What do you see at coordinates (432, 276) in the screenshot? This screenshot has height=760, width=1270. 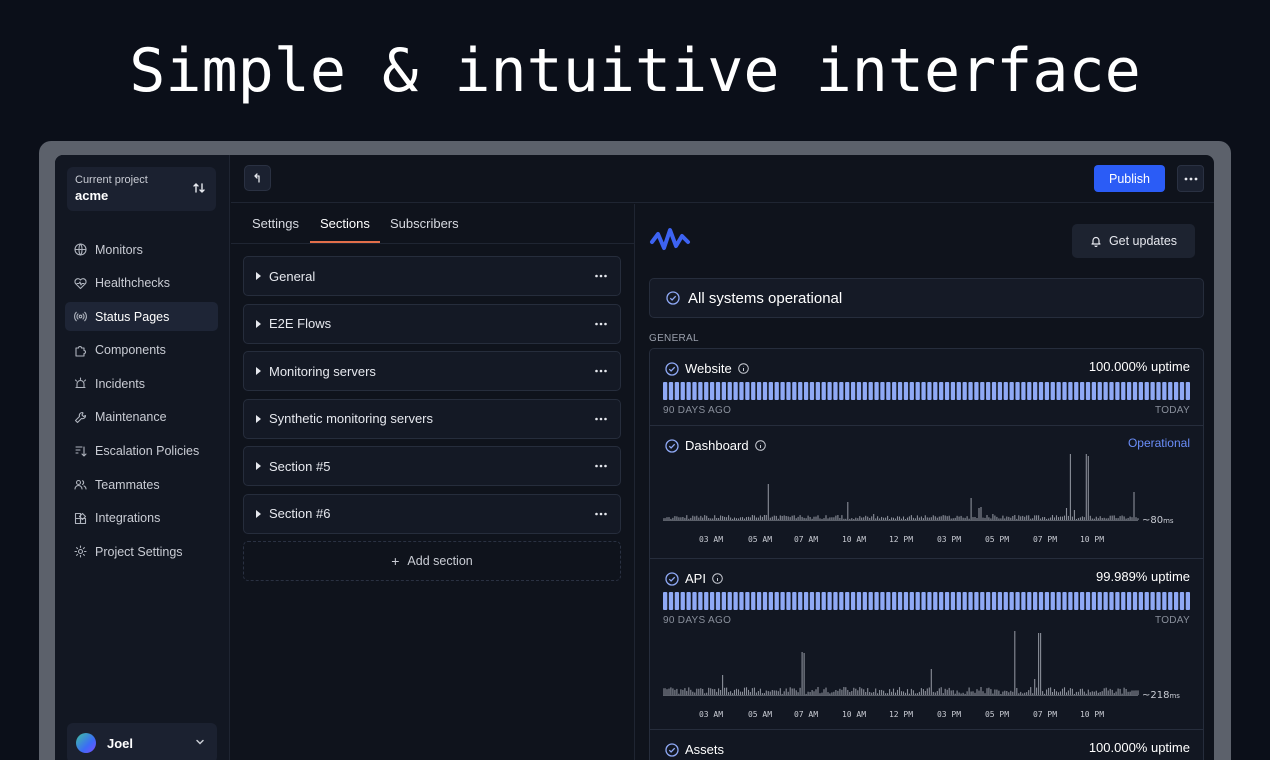 I see `section-row: General` at bounding box center [432, 276].